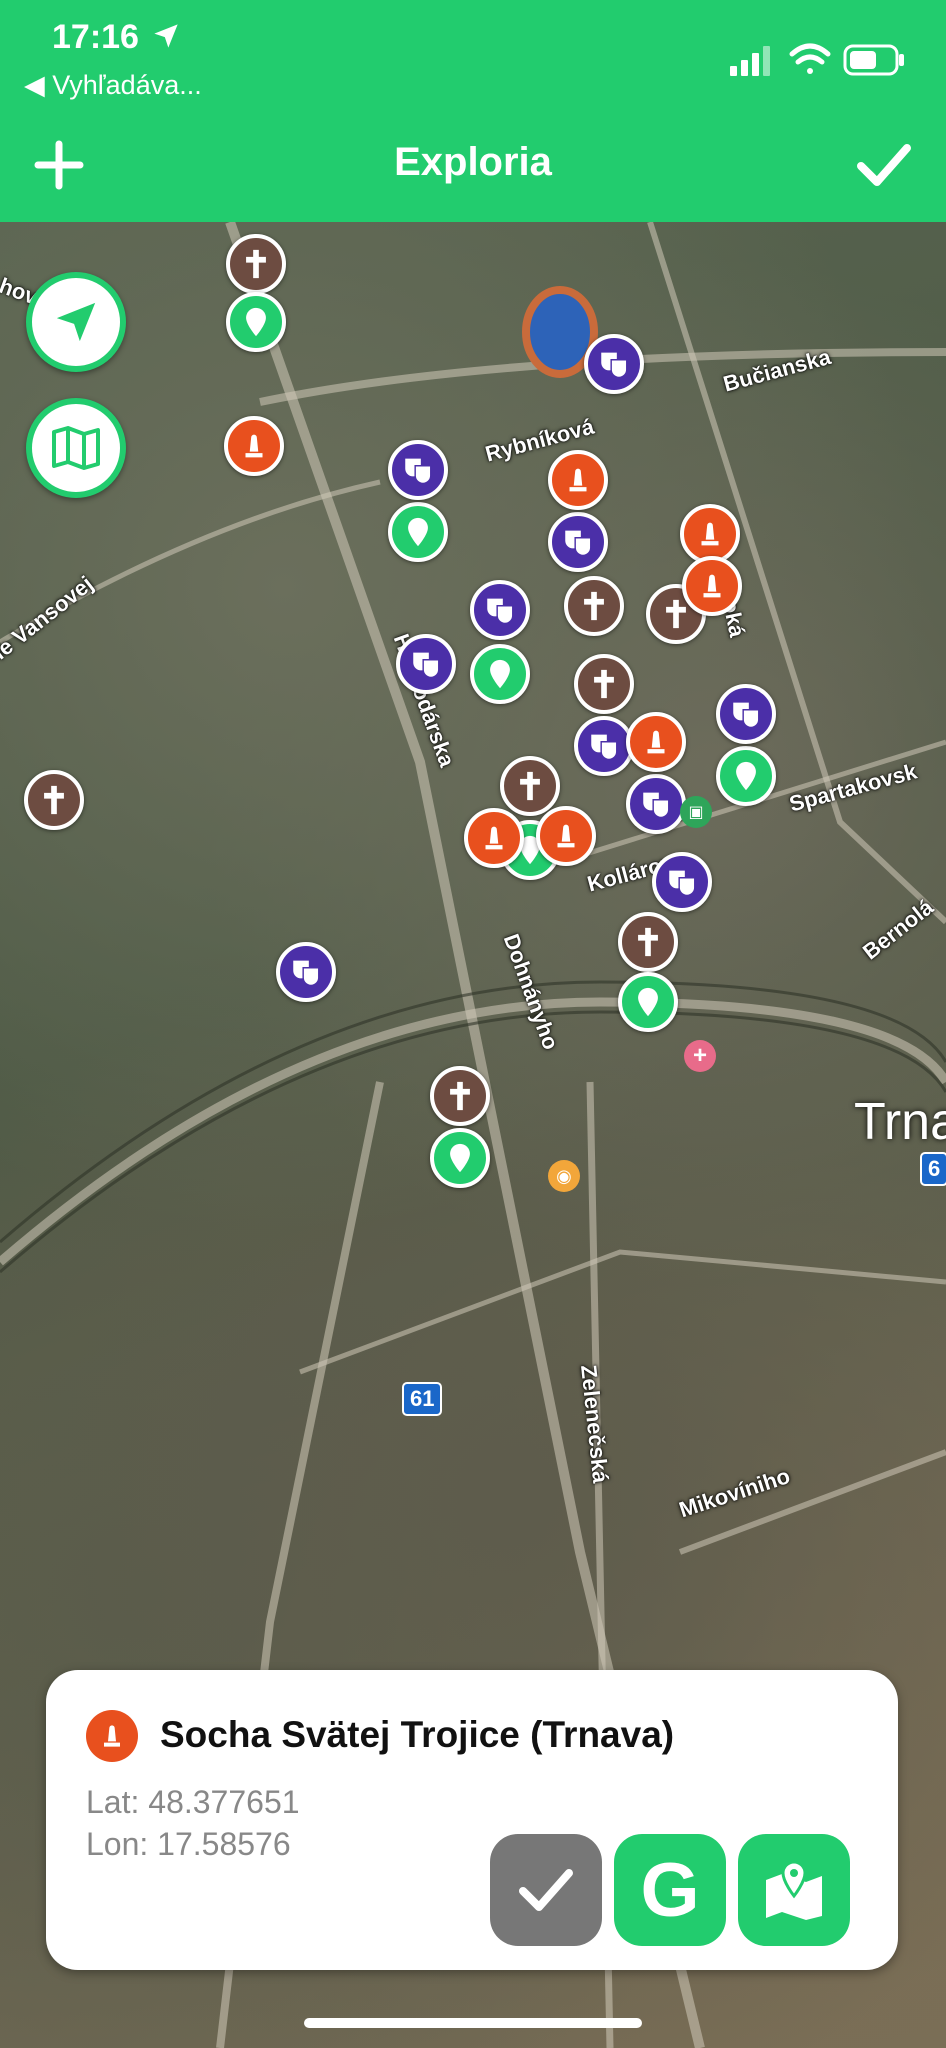 The image size is (946, 2048). What do you see at coordinates (188, 1844) in the screenshot?
I see `longitude-text: Lon: 17.58576` at bounding box center [188, 1844].